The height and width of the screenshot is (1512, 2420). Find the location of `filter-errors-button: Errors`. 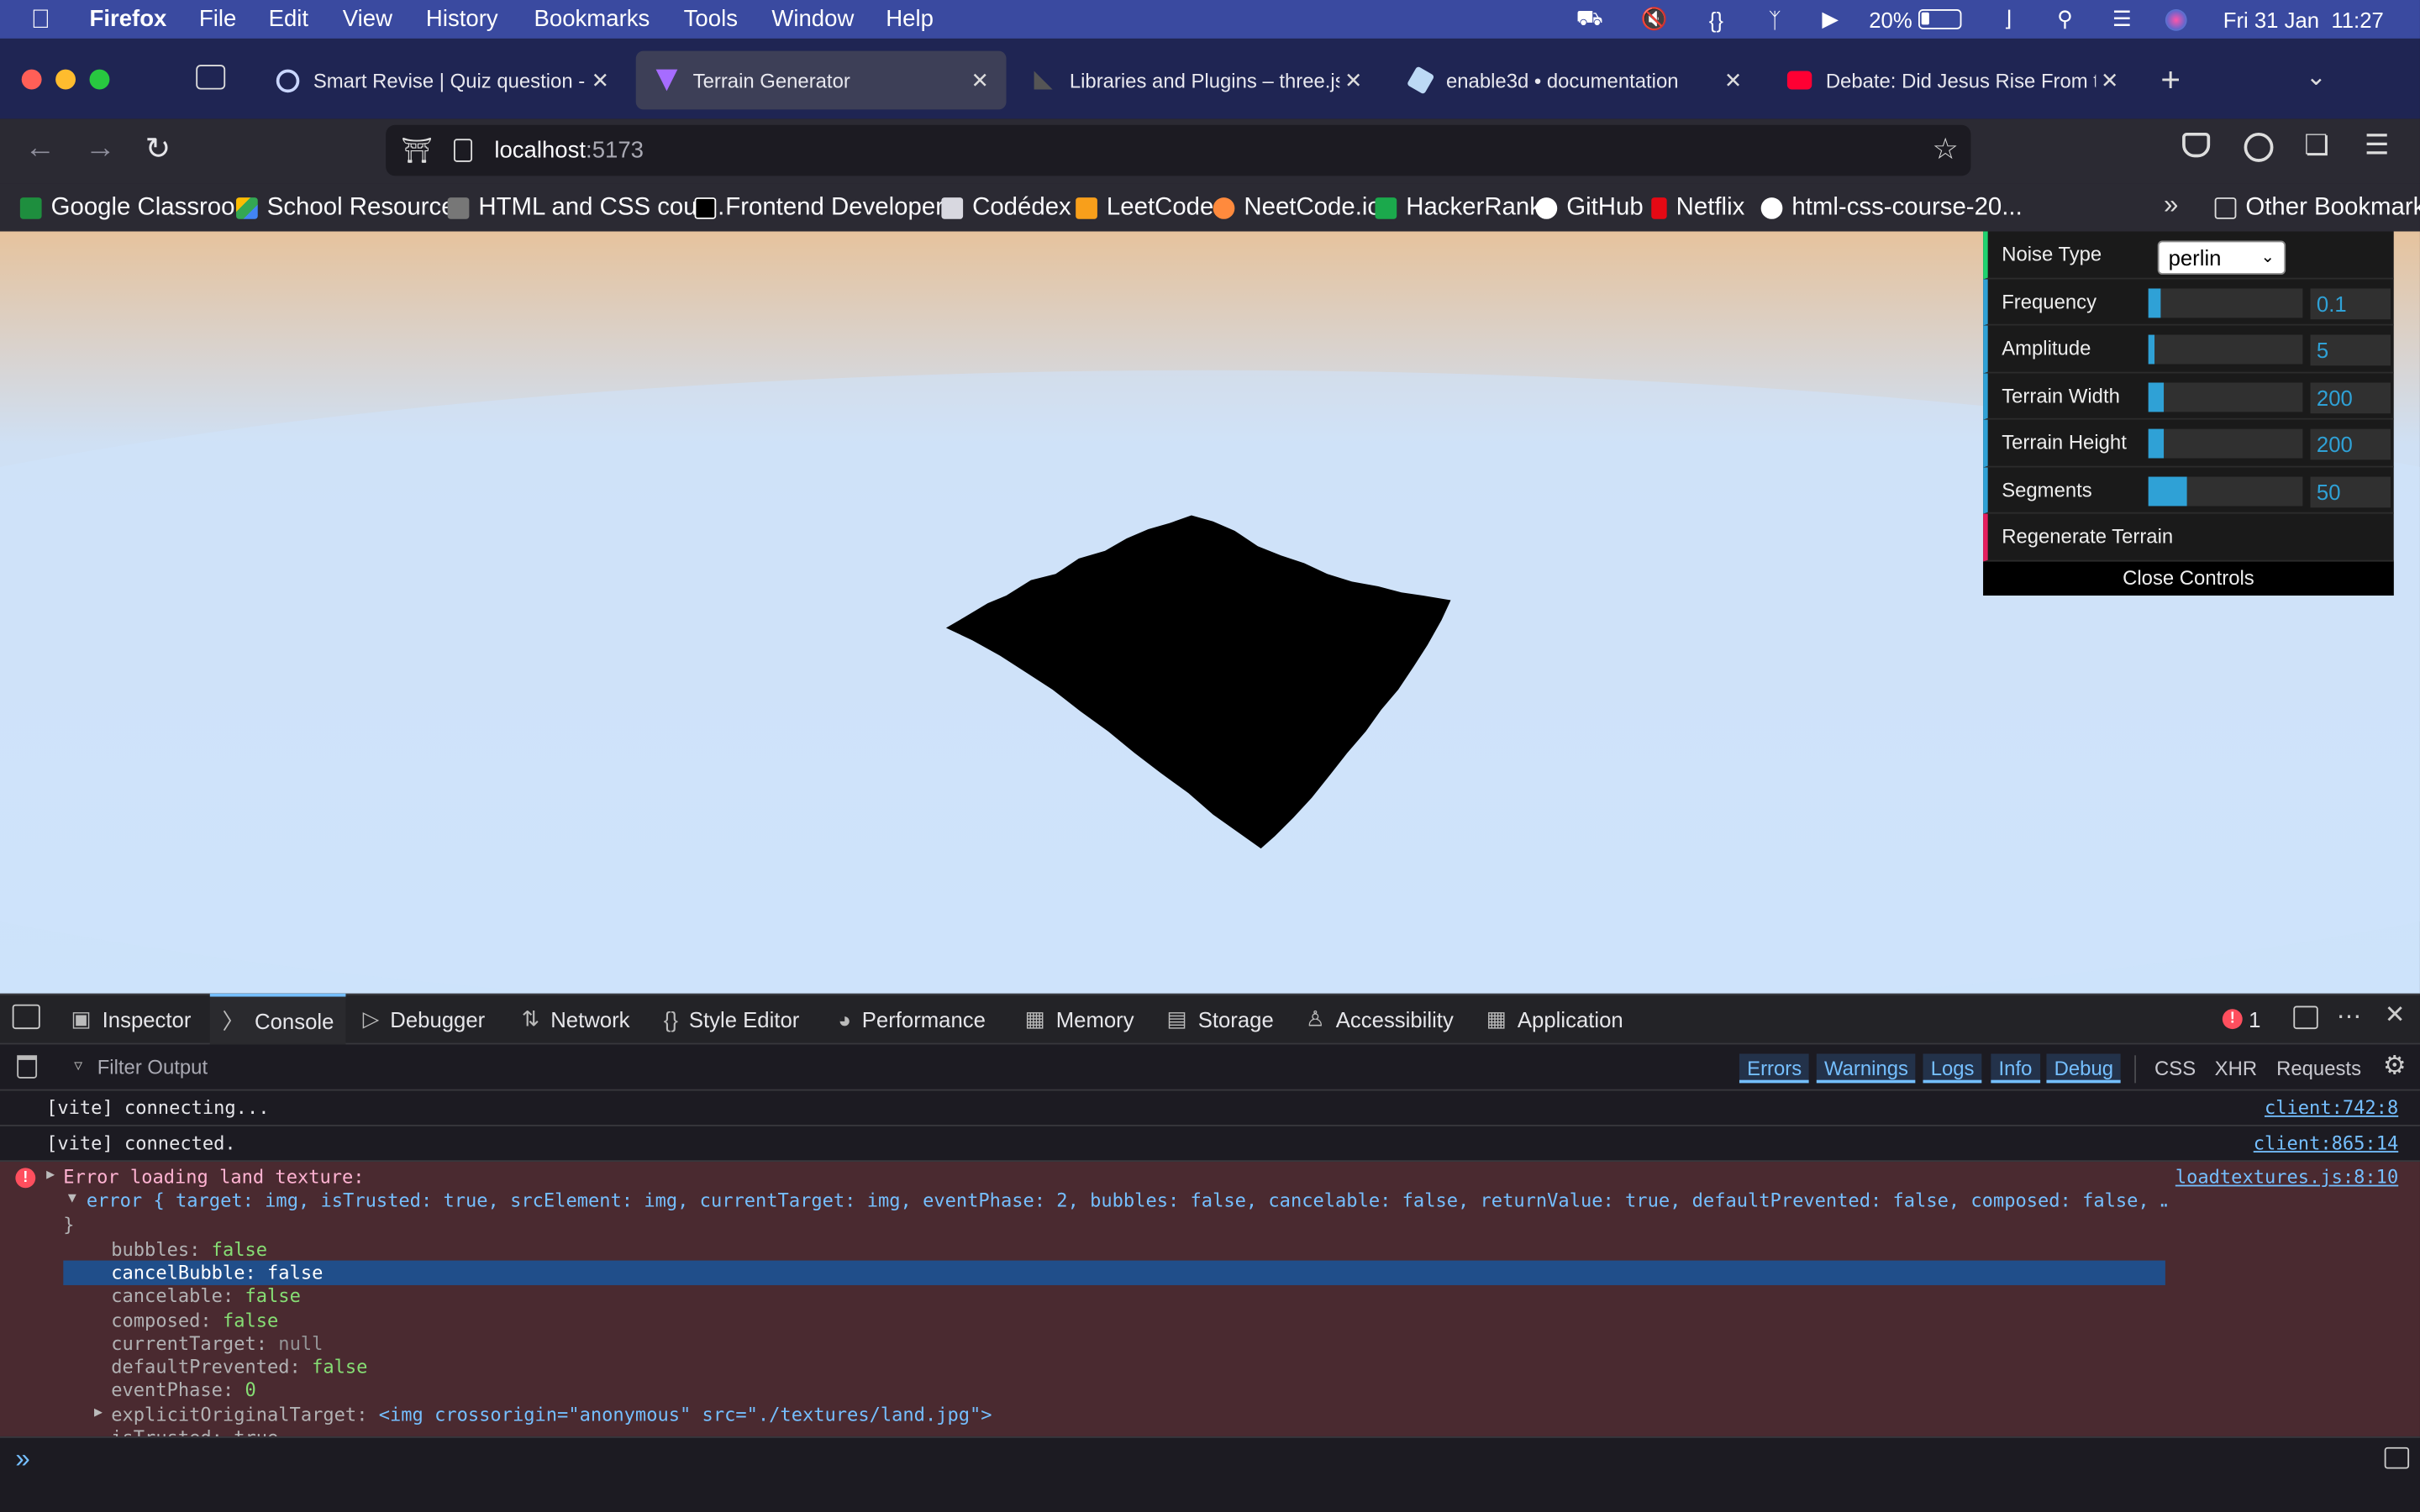

filter-errors-button: Errors is located at coordinates (1774, 1068).